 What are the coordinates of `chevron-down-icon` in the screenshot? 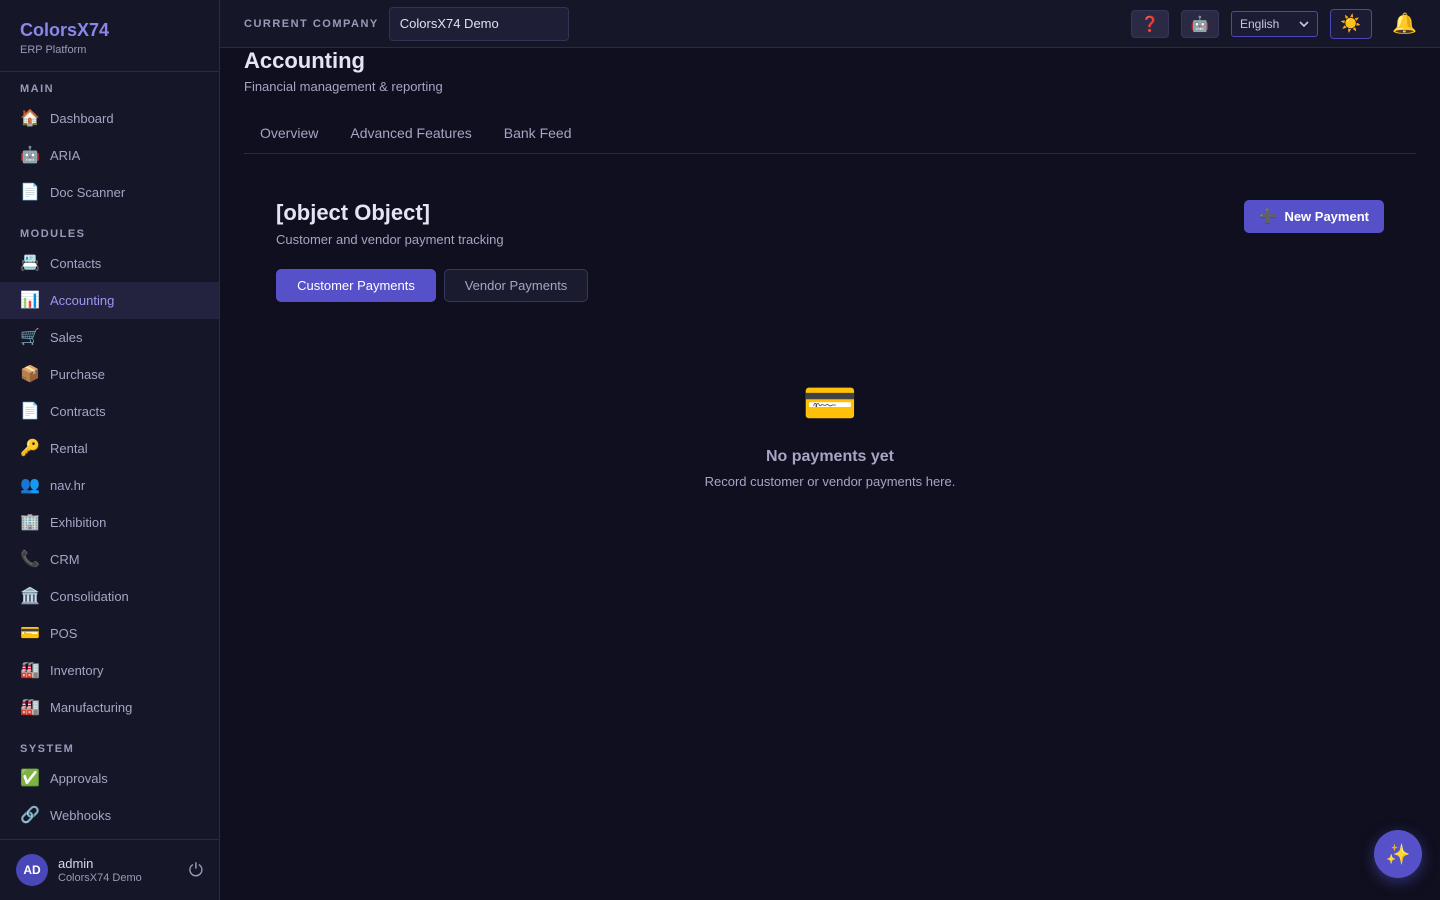 It's located at (1304, 23).